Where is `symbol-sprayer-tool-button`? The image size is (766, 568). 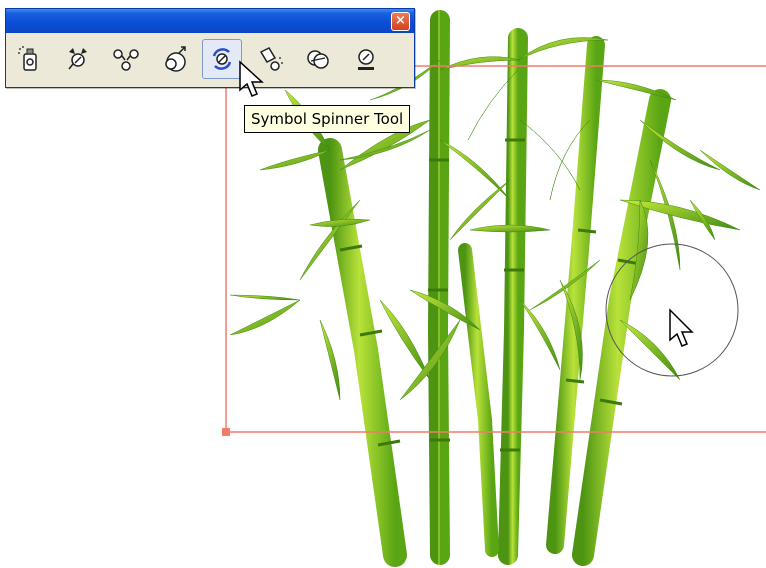
symbol-sprayer-tool-button is located at coordinates (30, 59).